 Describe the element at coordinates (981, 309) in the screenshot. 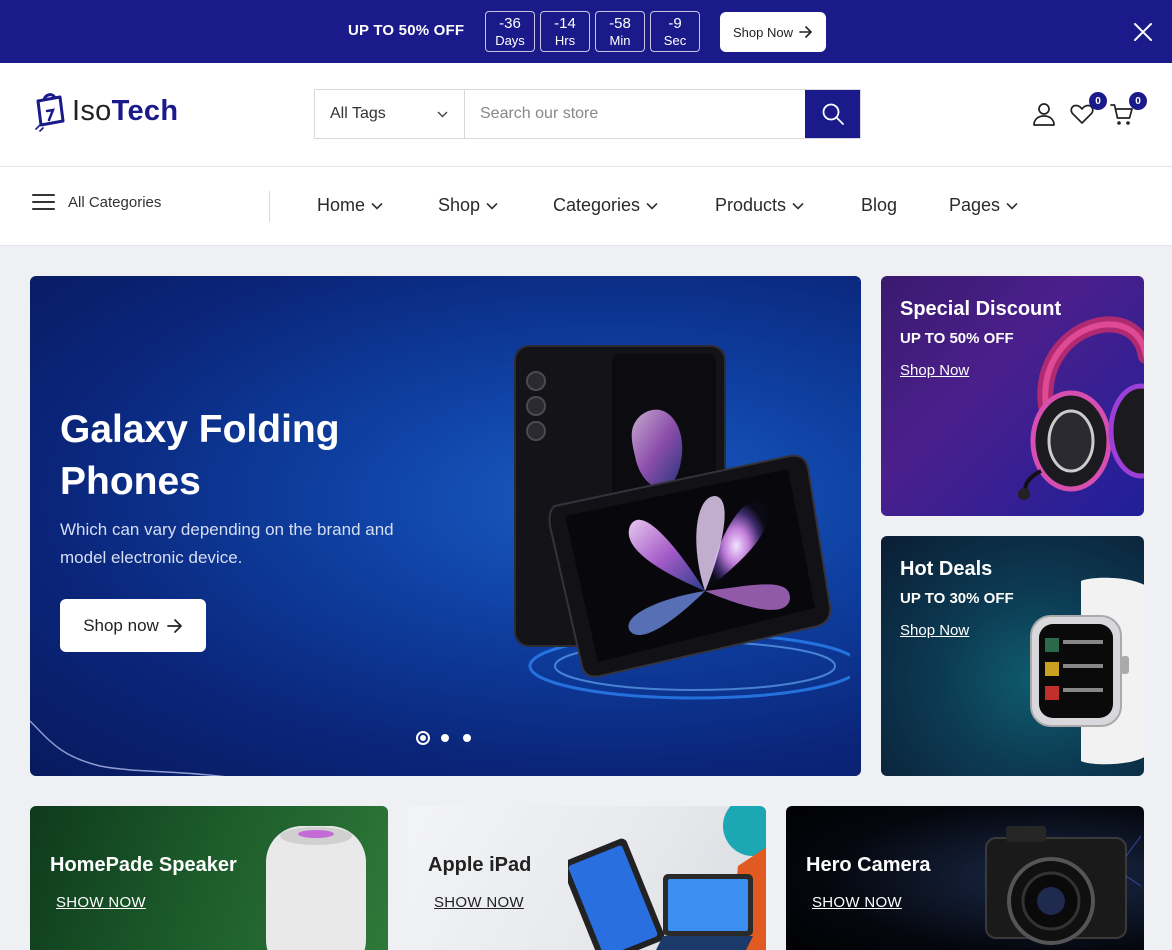

I see `card-title: Special Discount` at that location.